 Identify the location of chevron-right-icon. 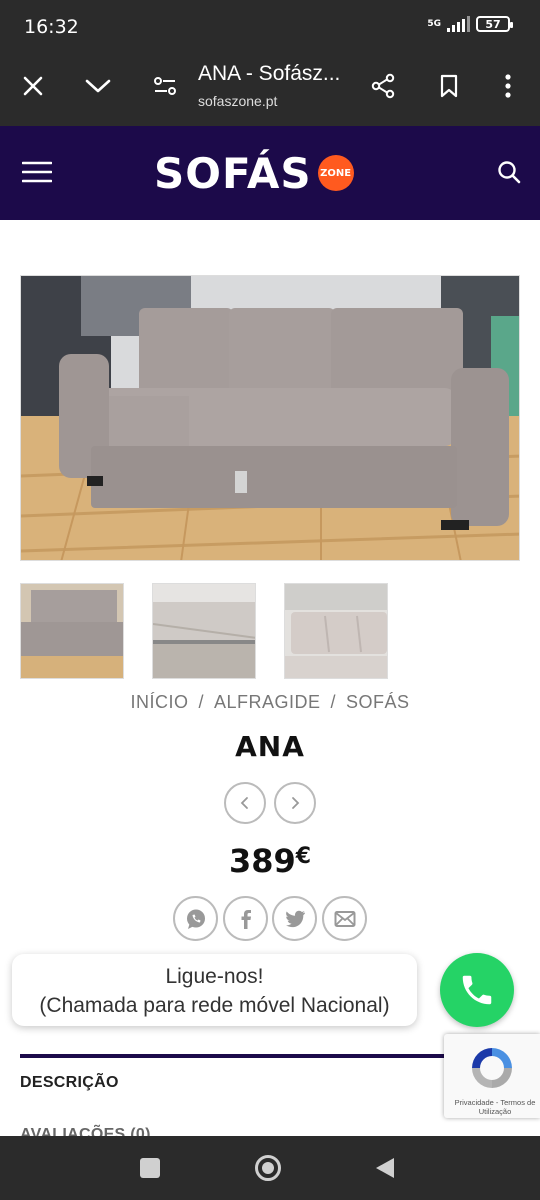
(296, 803).